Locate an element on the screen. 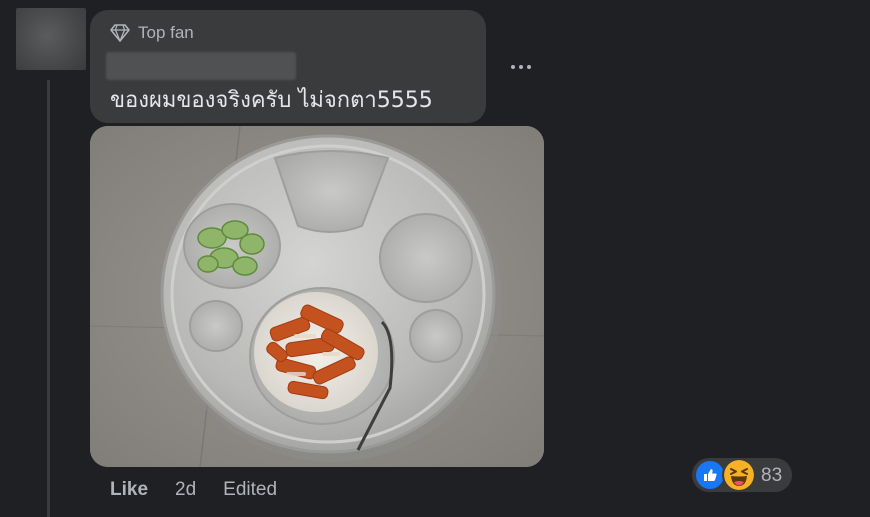 The height and width of the screenshot is (517, 870). diamond-icon is located at coordinates (120, 33).